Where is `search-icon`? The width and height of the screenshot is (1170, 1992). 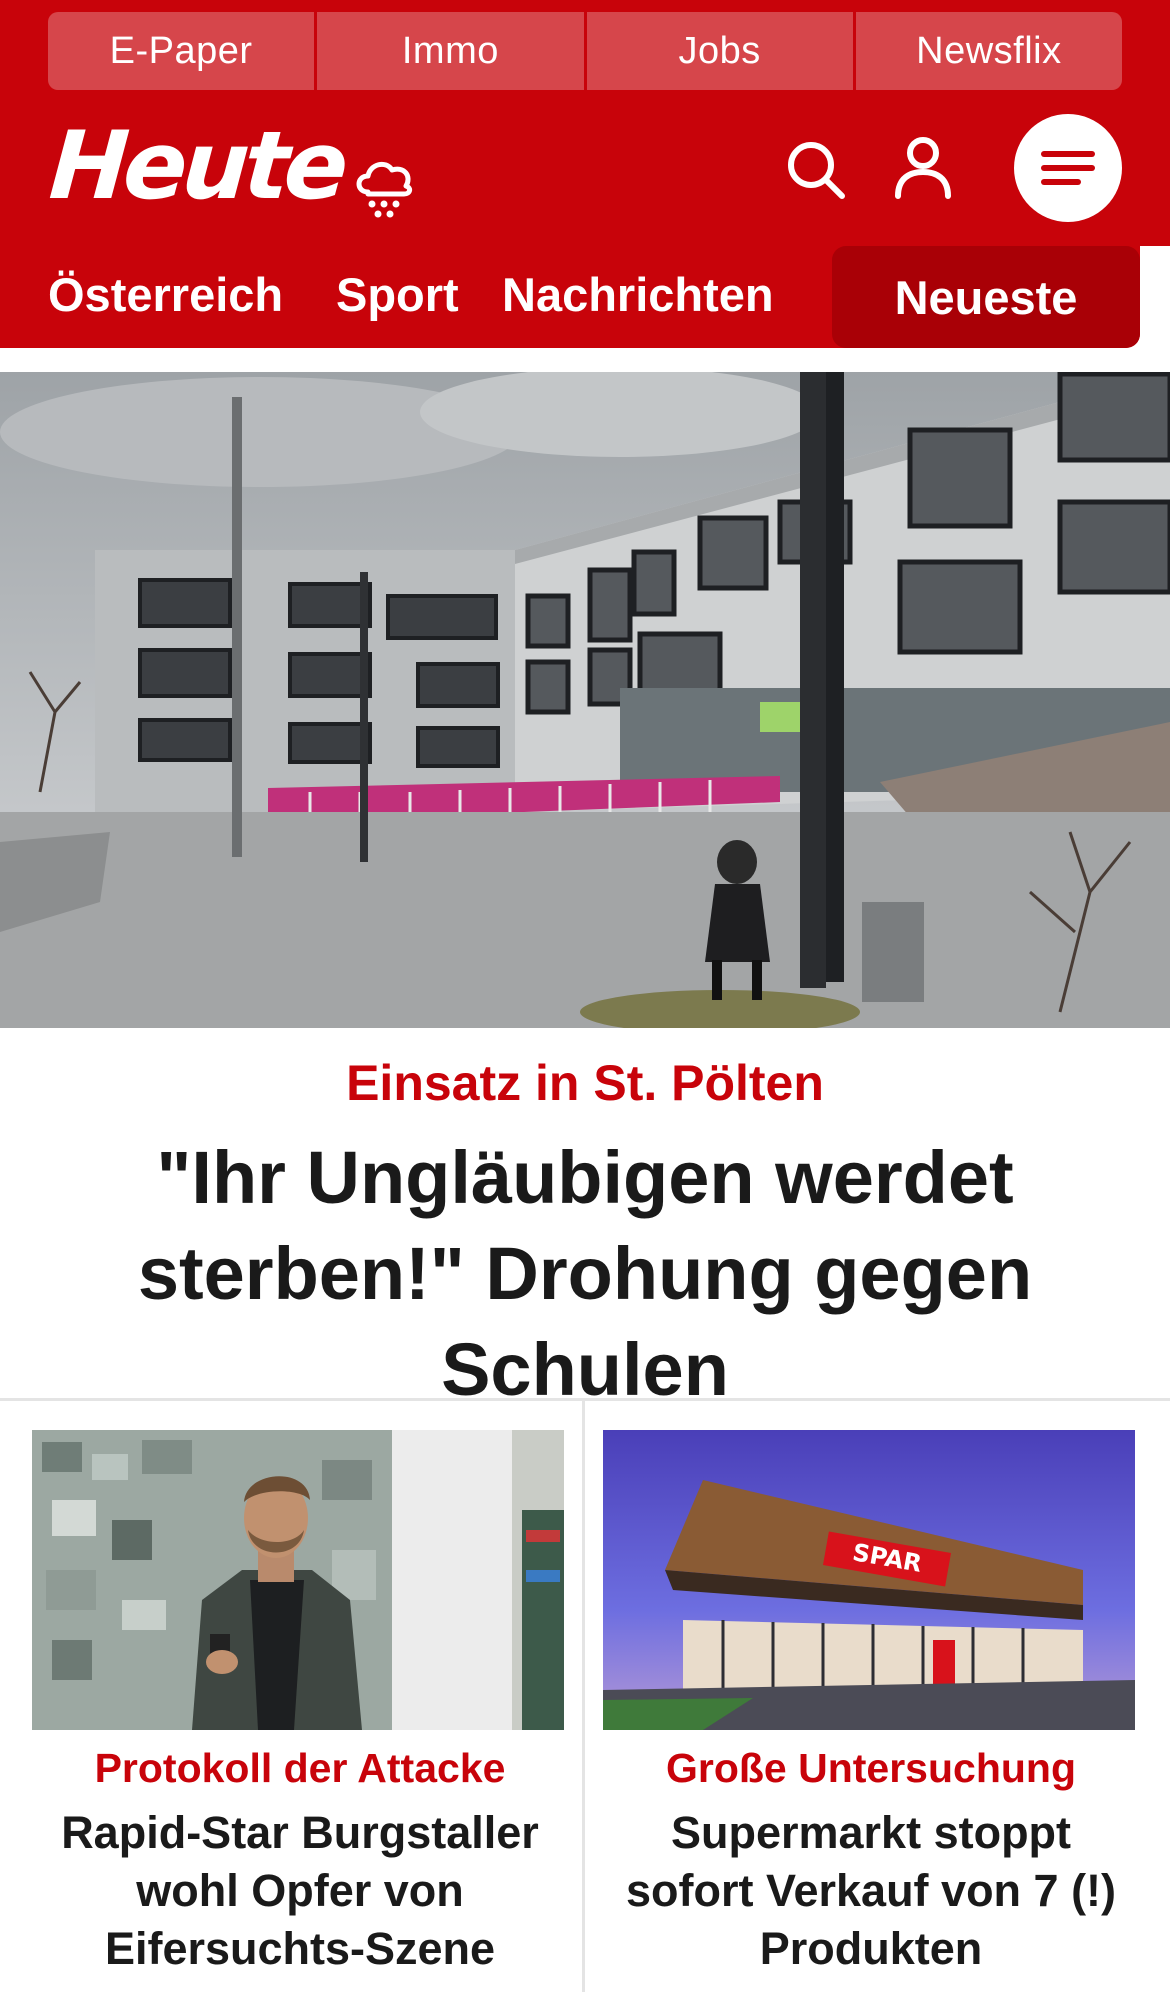
search-icon is located at coordinates (816, 170).